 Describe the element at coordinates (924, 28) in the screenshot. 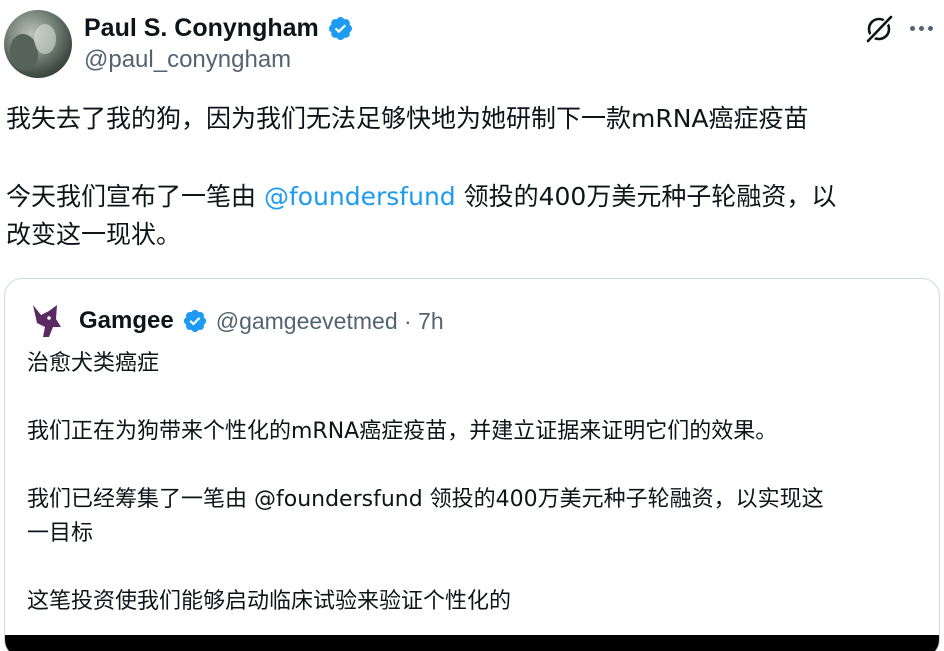

I see `more-horizontal-icon` at that location.